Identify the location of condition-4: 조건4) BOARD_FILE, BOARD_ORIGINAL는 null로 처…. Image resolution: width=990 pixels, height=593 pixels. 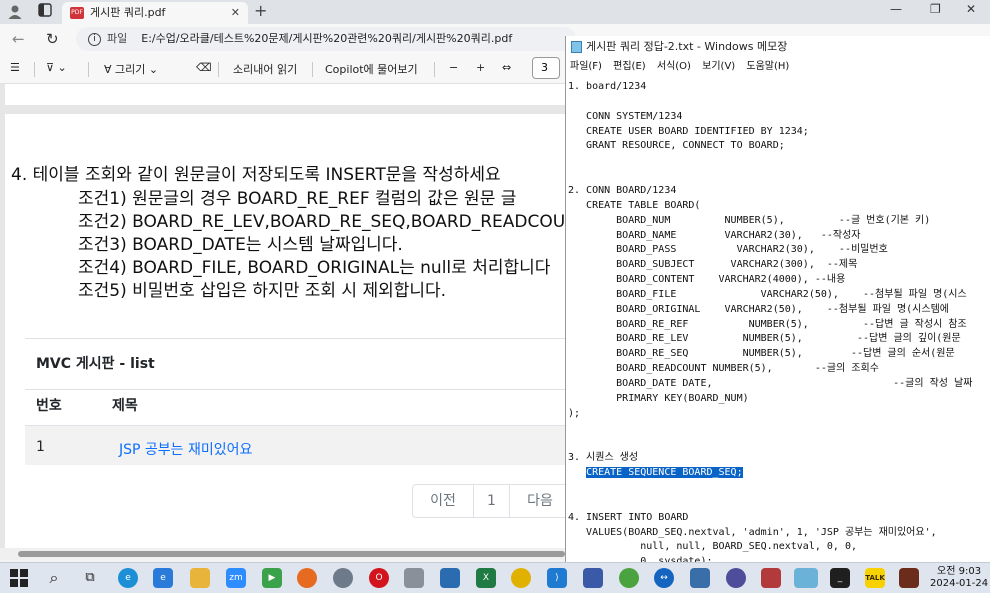
(314, 268).